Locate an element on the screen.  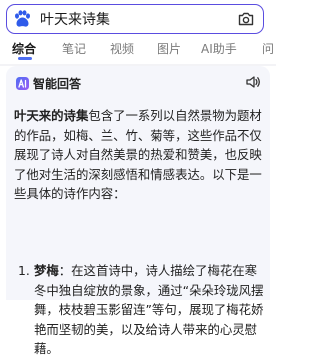
ai-answer-title: 智能回答 is located at coordinates (57, 83).